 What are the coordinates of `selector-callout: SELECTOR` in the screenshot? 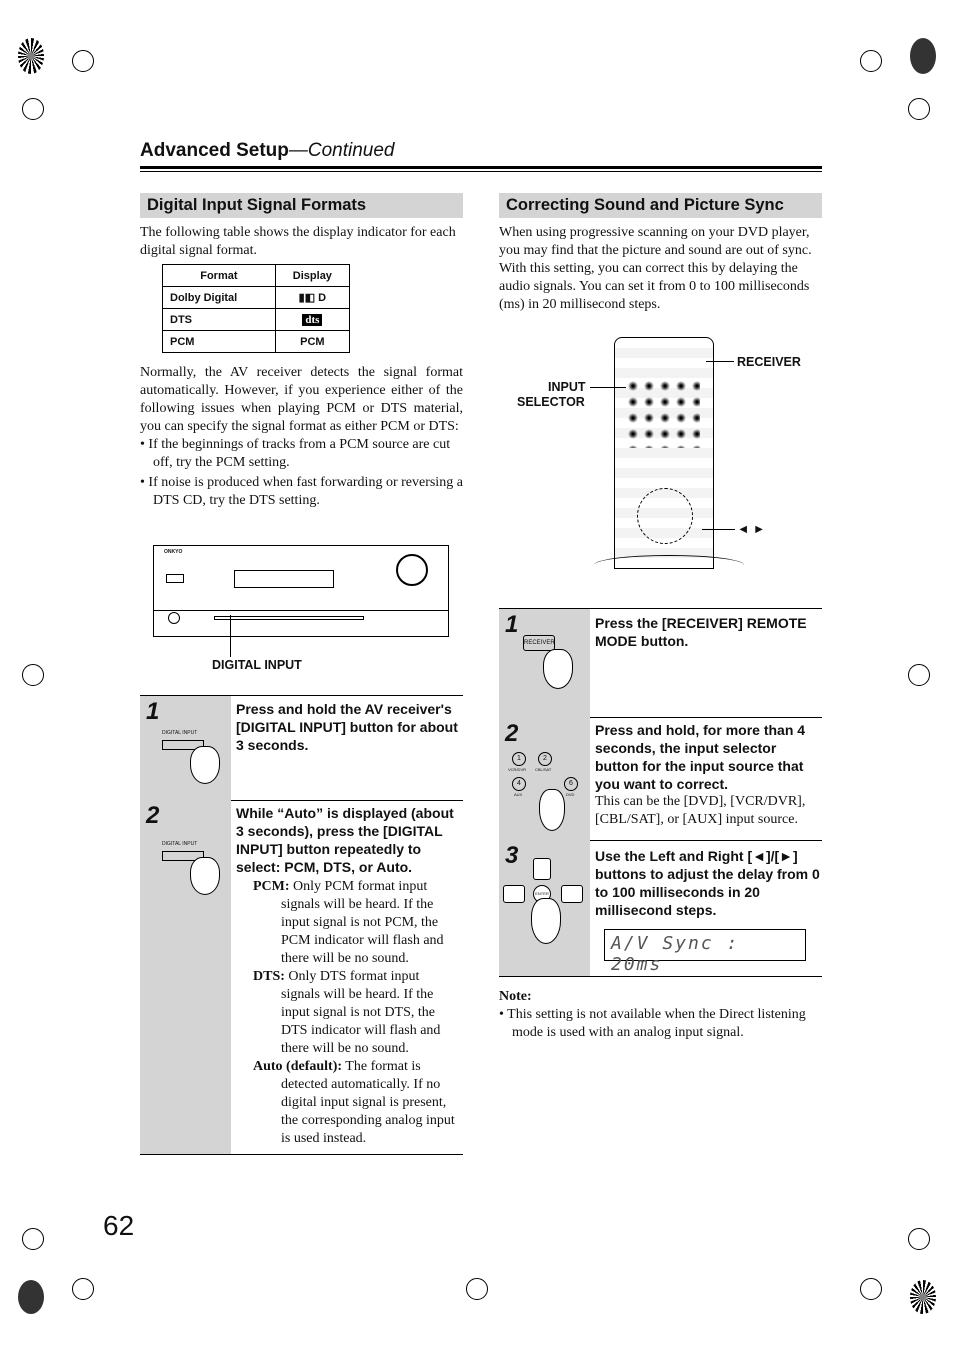 It's located at (551, 402).